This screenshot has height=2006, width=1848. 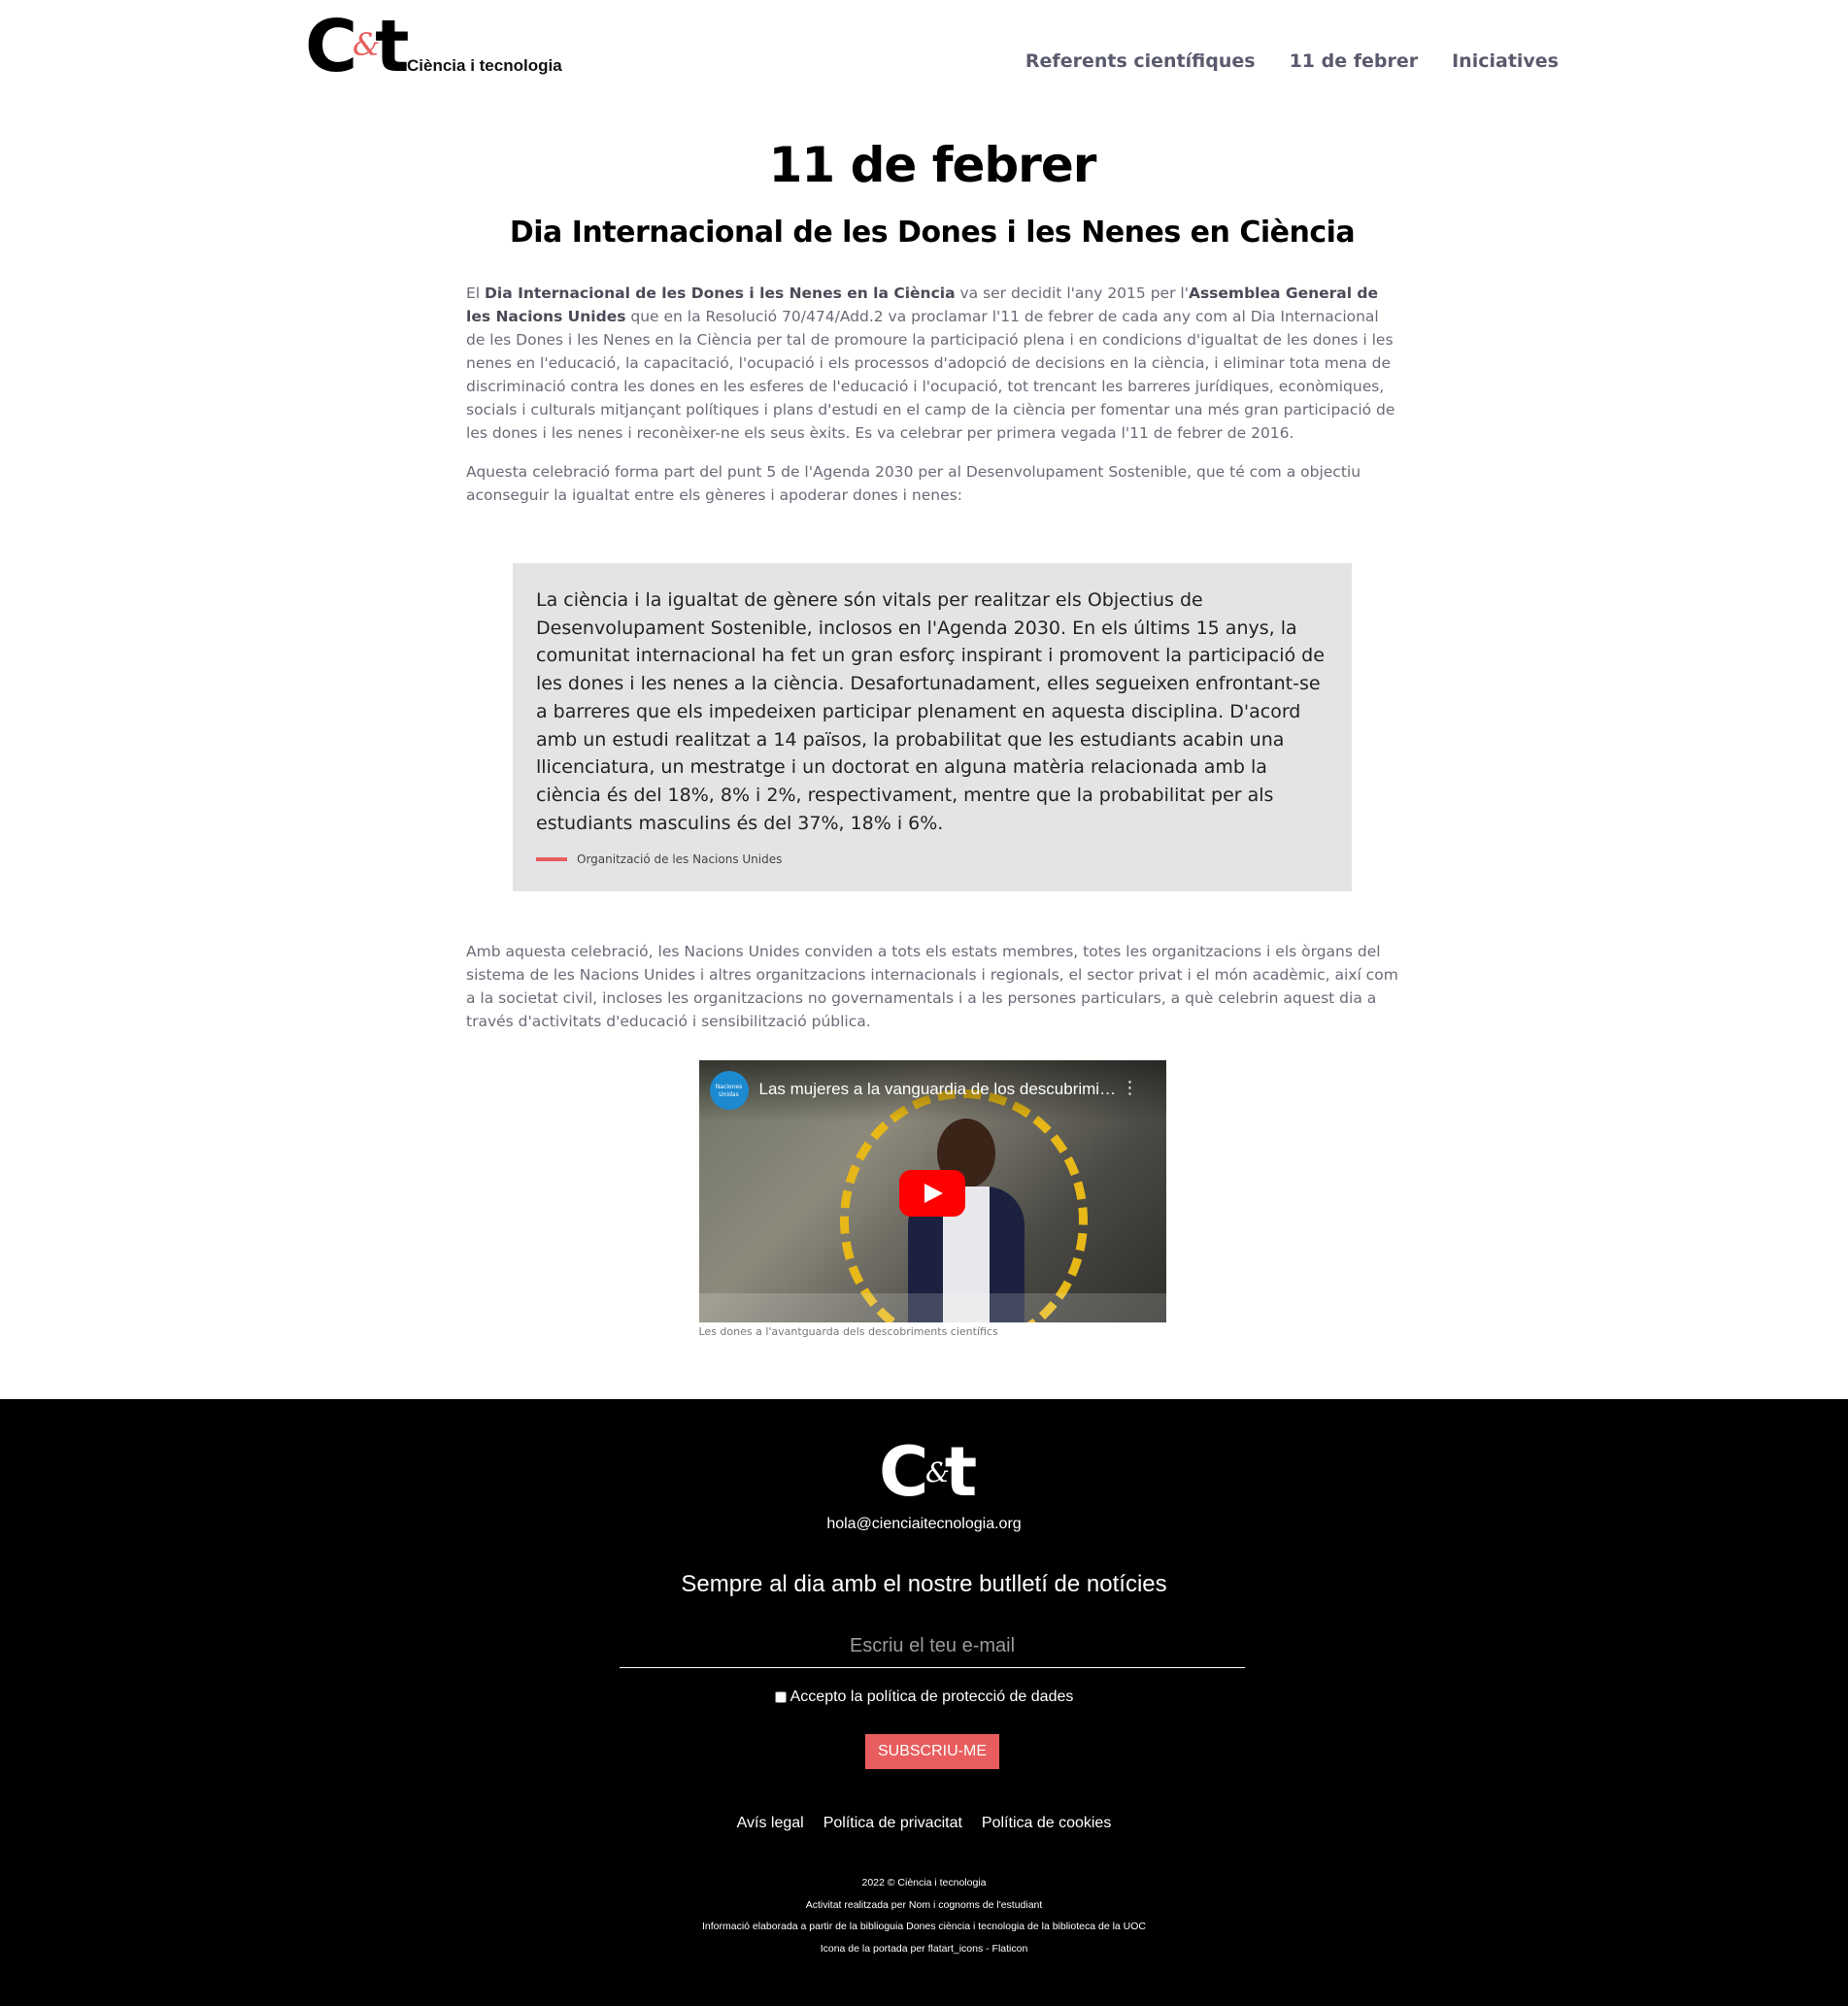 I want to click on credit-copyright: 2022 © Ciència i tecnologia, so click(x=924, y=1883).